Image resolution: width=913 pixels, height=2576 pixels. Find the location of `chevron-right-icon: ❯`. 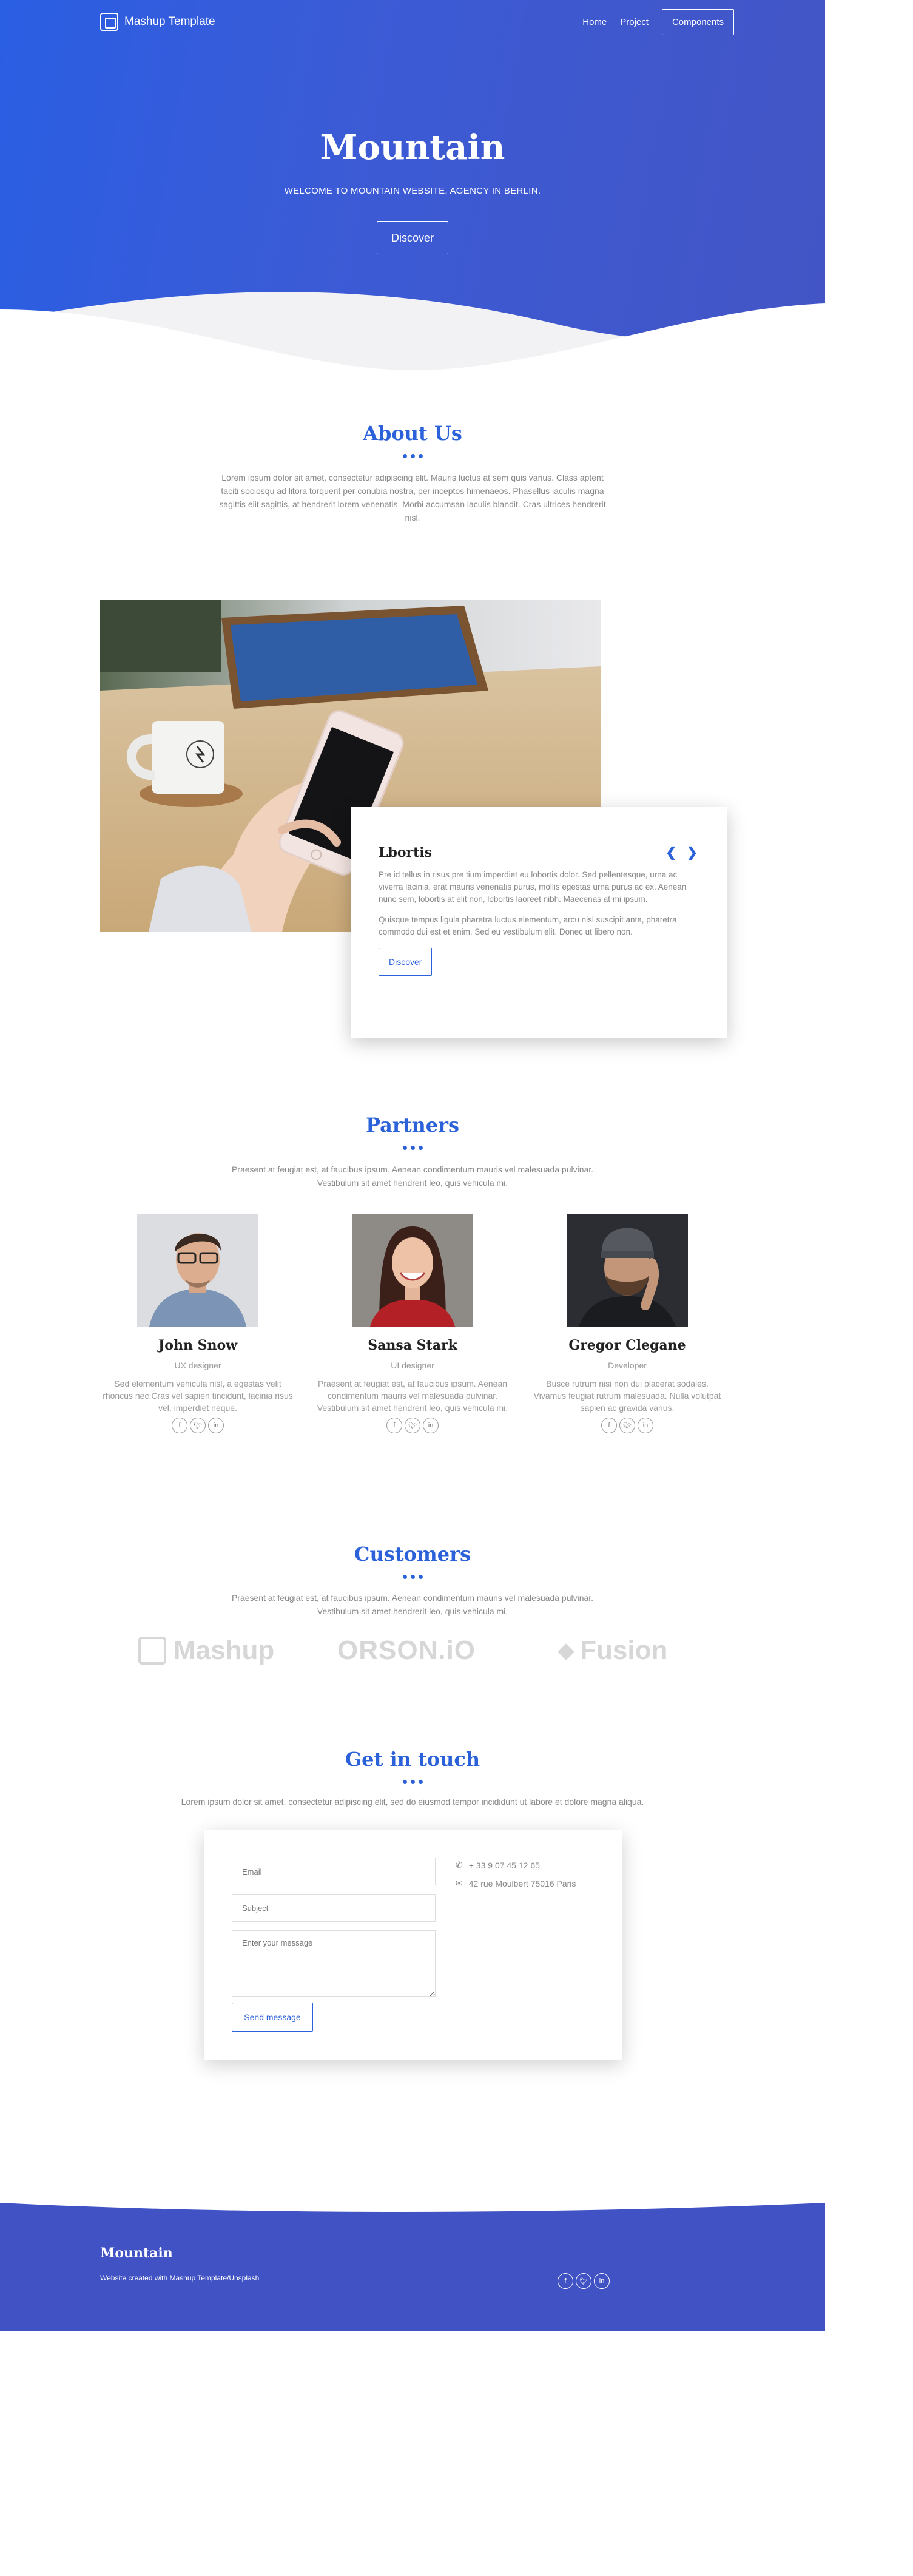

chevron-right-icon: ❯ is located at coordinates (692, 852).